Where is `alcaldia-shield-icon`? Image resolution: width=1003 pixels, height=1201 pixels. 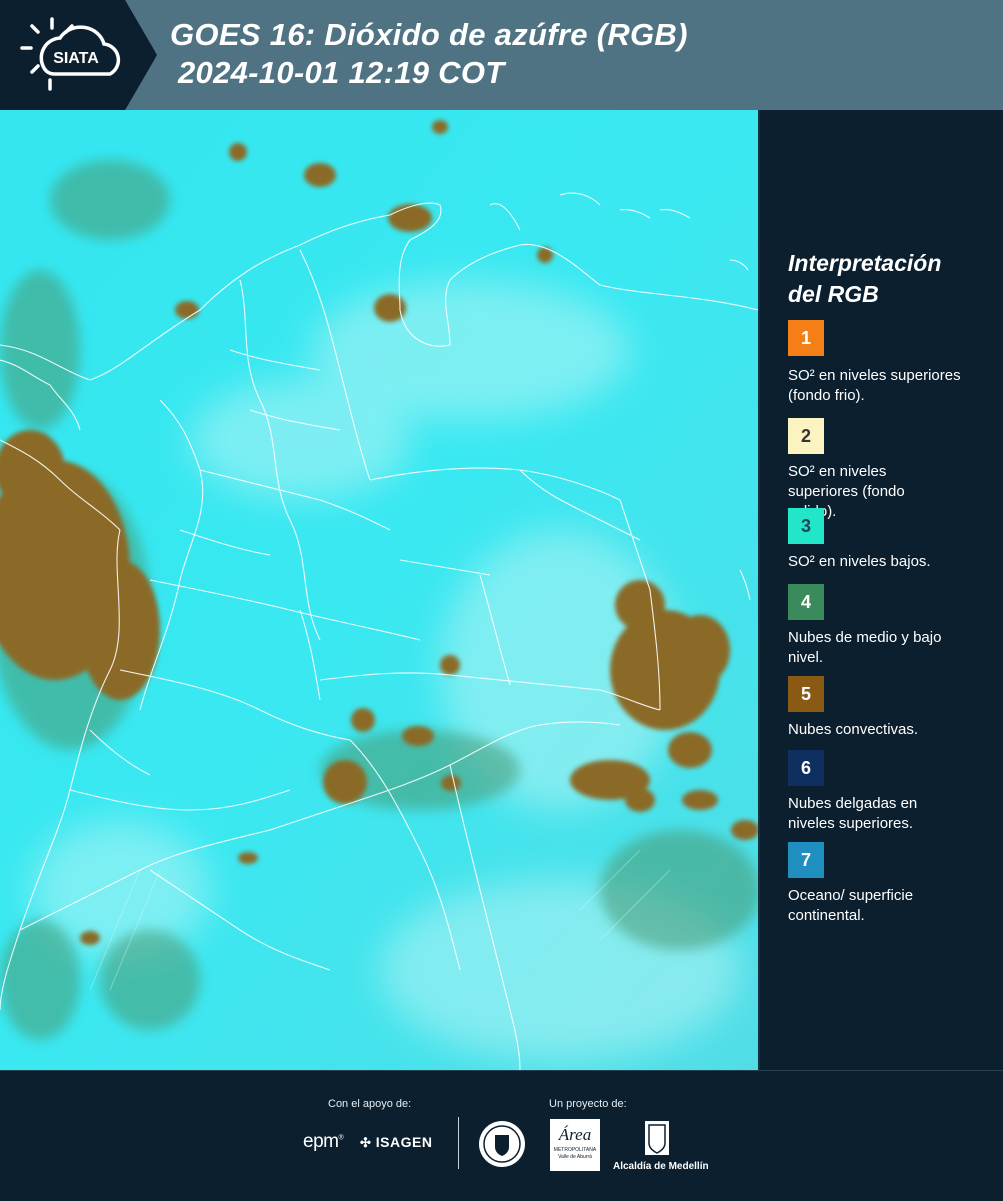 alcaldia-shield-icon is located at coordinates (657, 1138).